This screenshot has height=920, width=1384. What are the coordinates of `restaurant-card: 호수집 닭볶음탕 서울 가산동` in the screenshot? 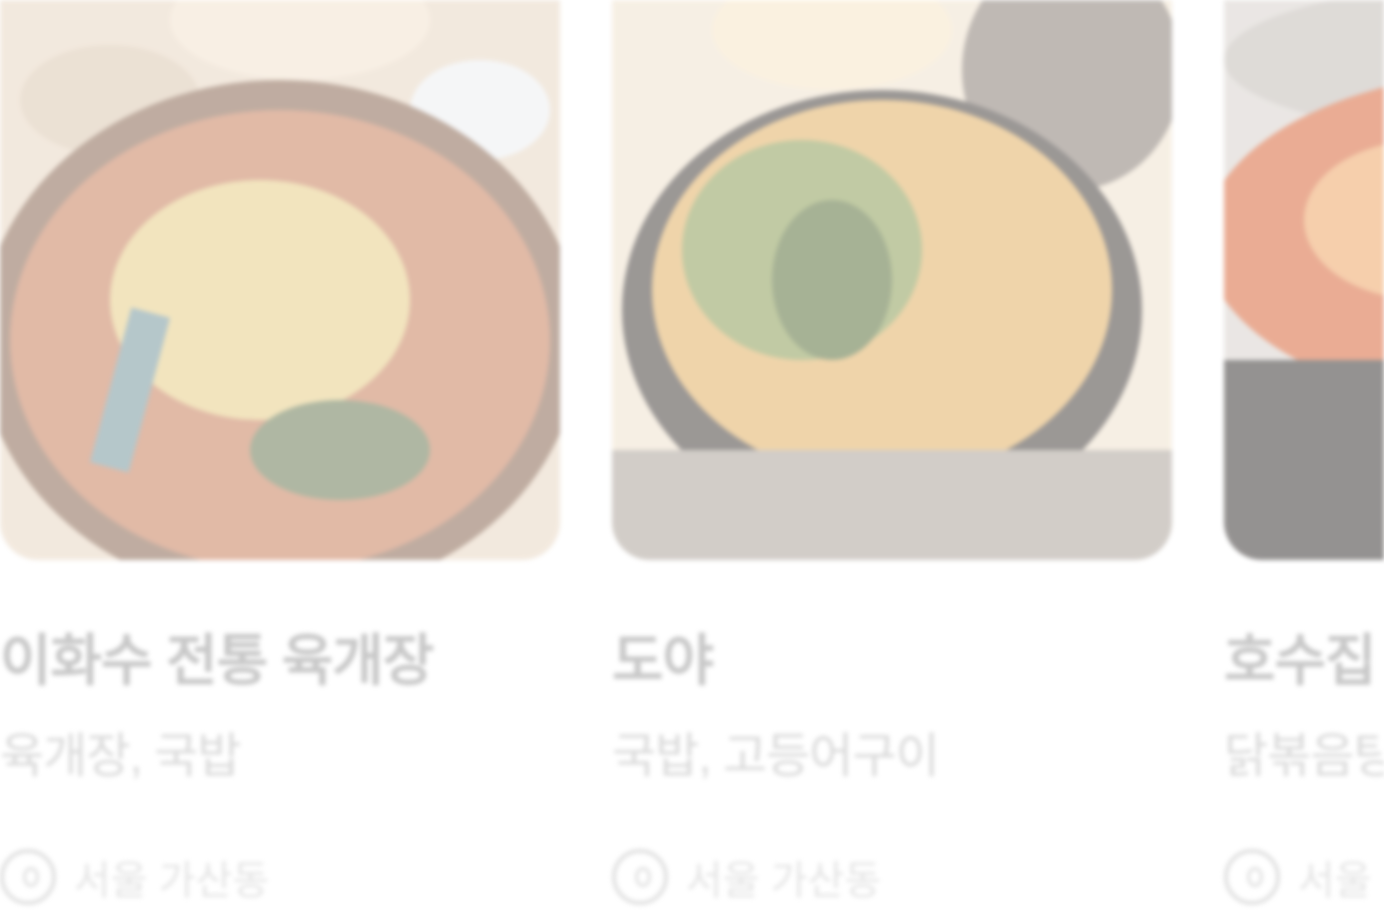 It's located at (1304, 460).